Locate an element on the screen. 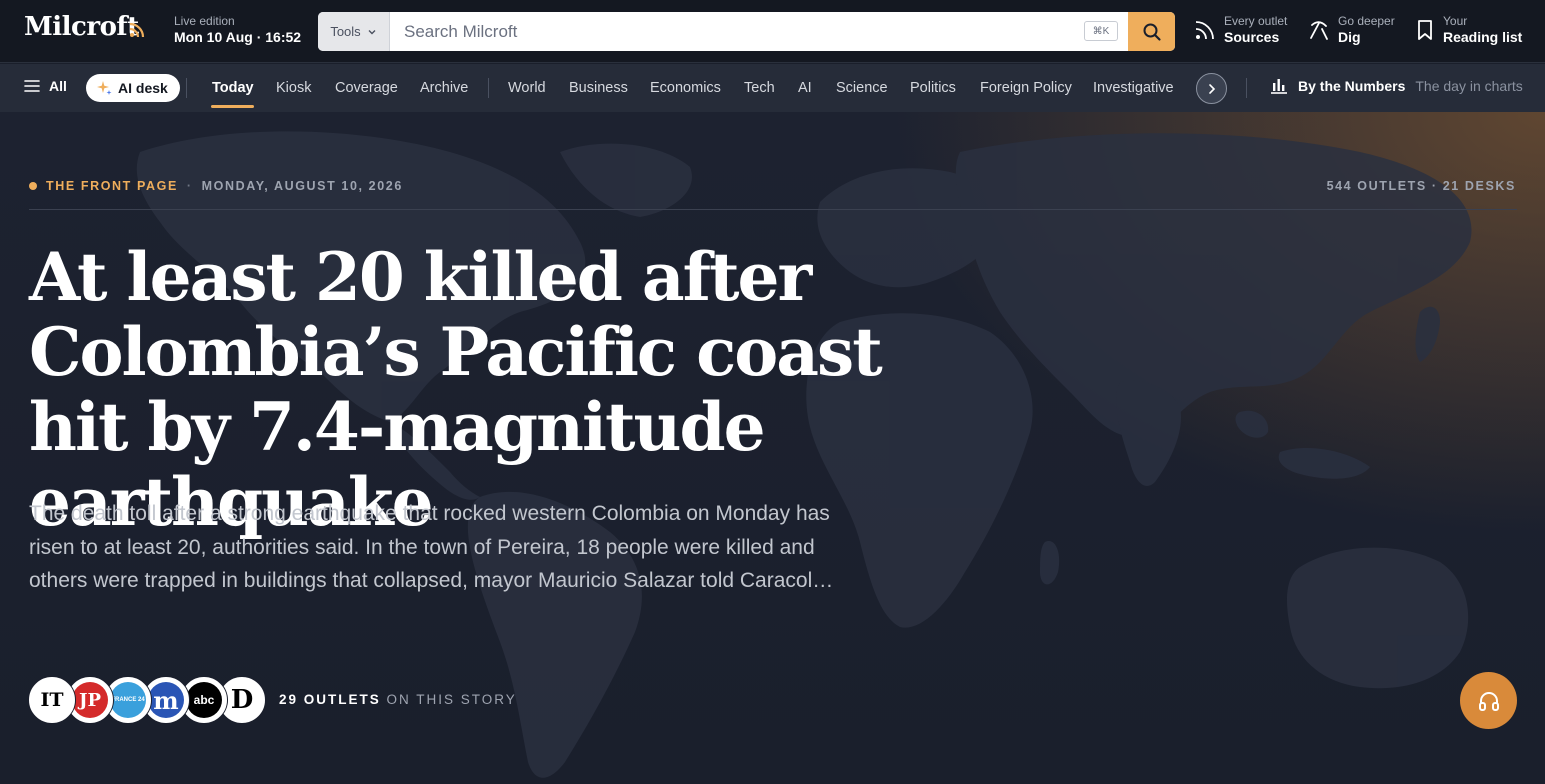 The image size is (1545, 784). nav-section-business: Business is located at coordinates (598, 88).